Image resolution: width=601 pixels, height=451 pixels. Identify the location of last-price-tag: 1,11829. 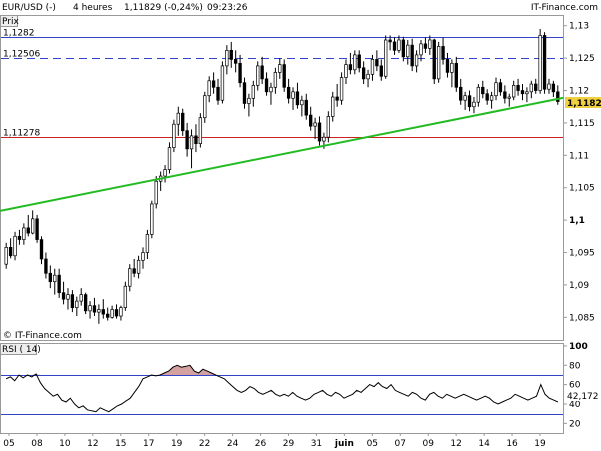
(583, 103).